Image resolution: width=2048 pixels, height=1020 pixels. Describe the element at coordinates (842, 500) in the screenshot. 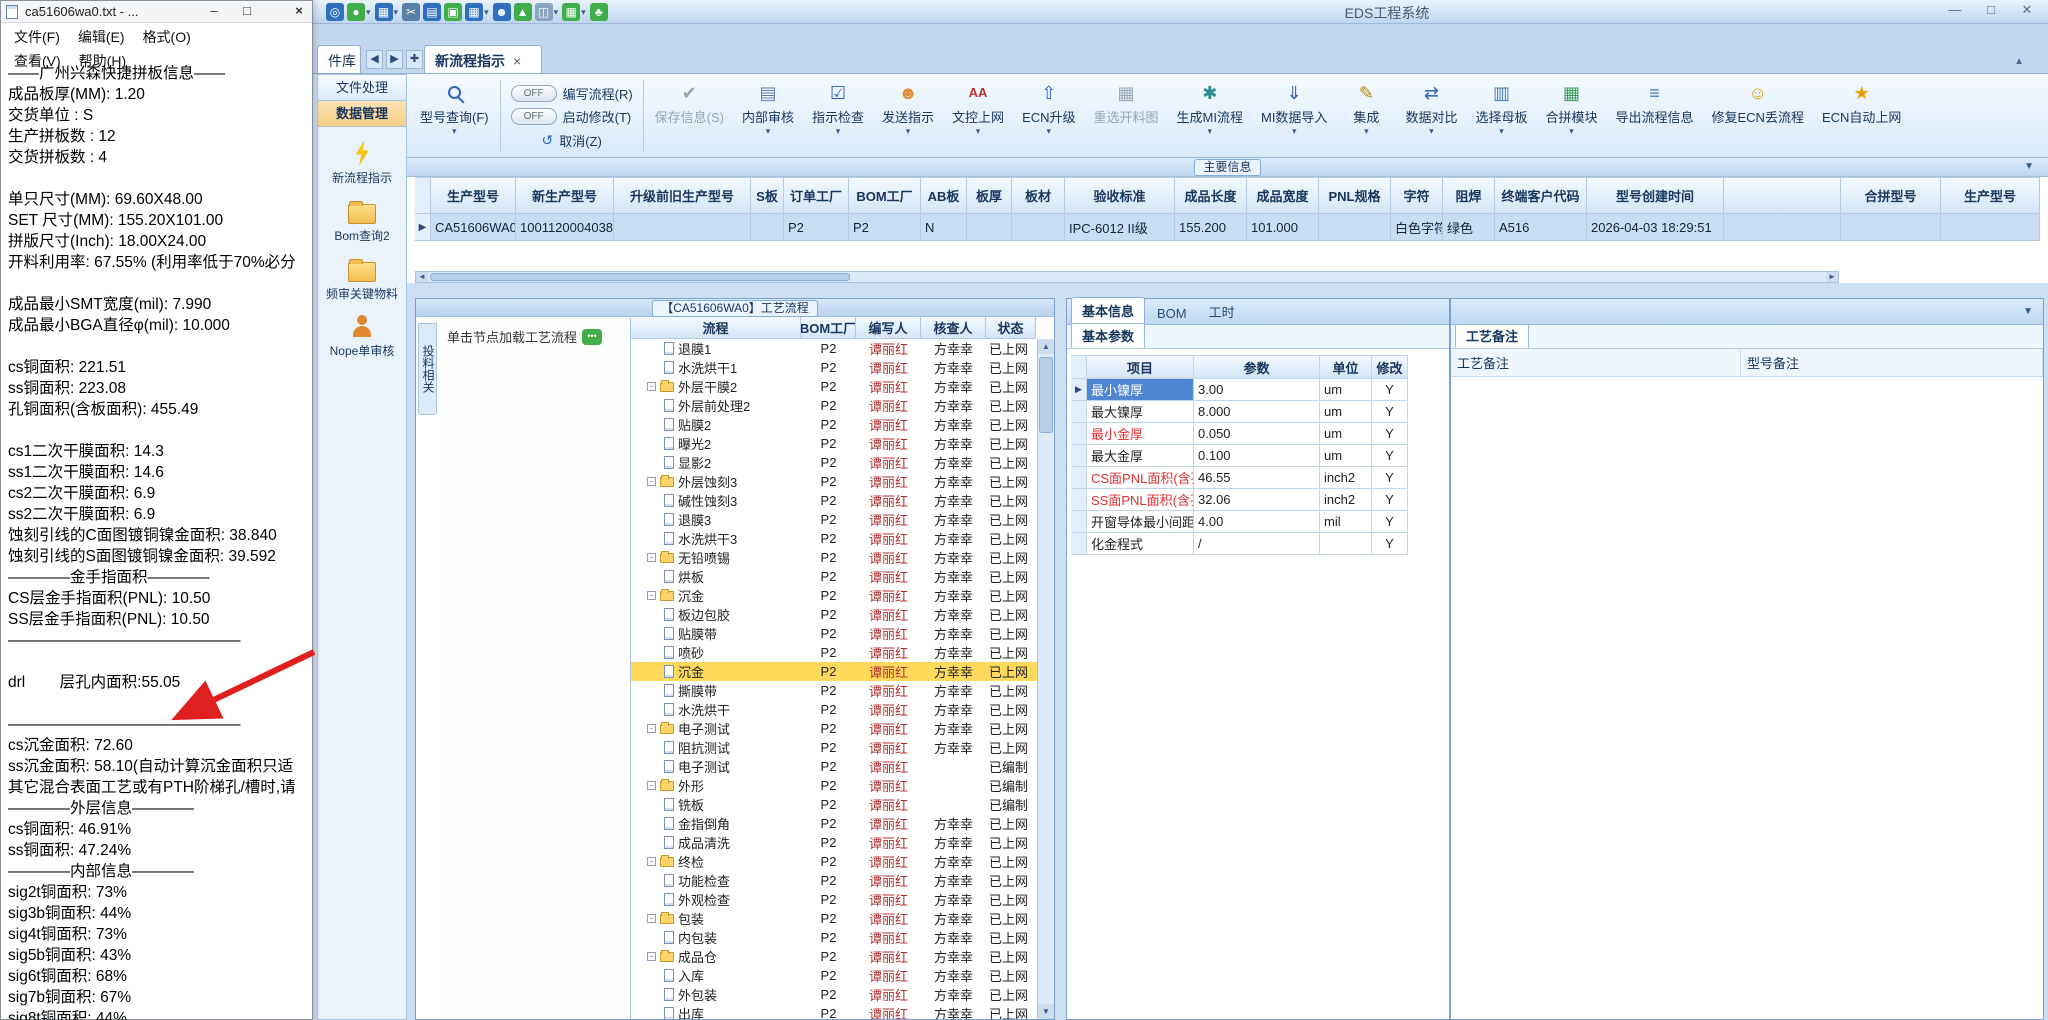

I see `process-tree-row: 碱性蚀刻3 P2 谭丽红 方幸幸 已上网` at that location.